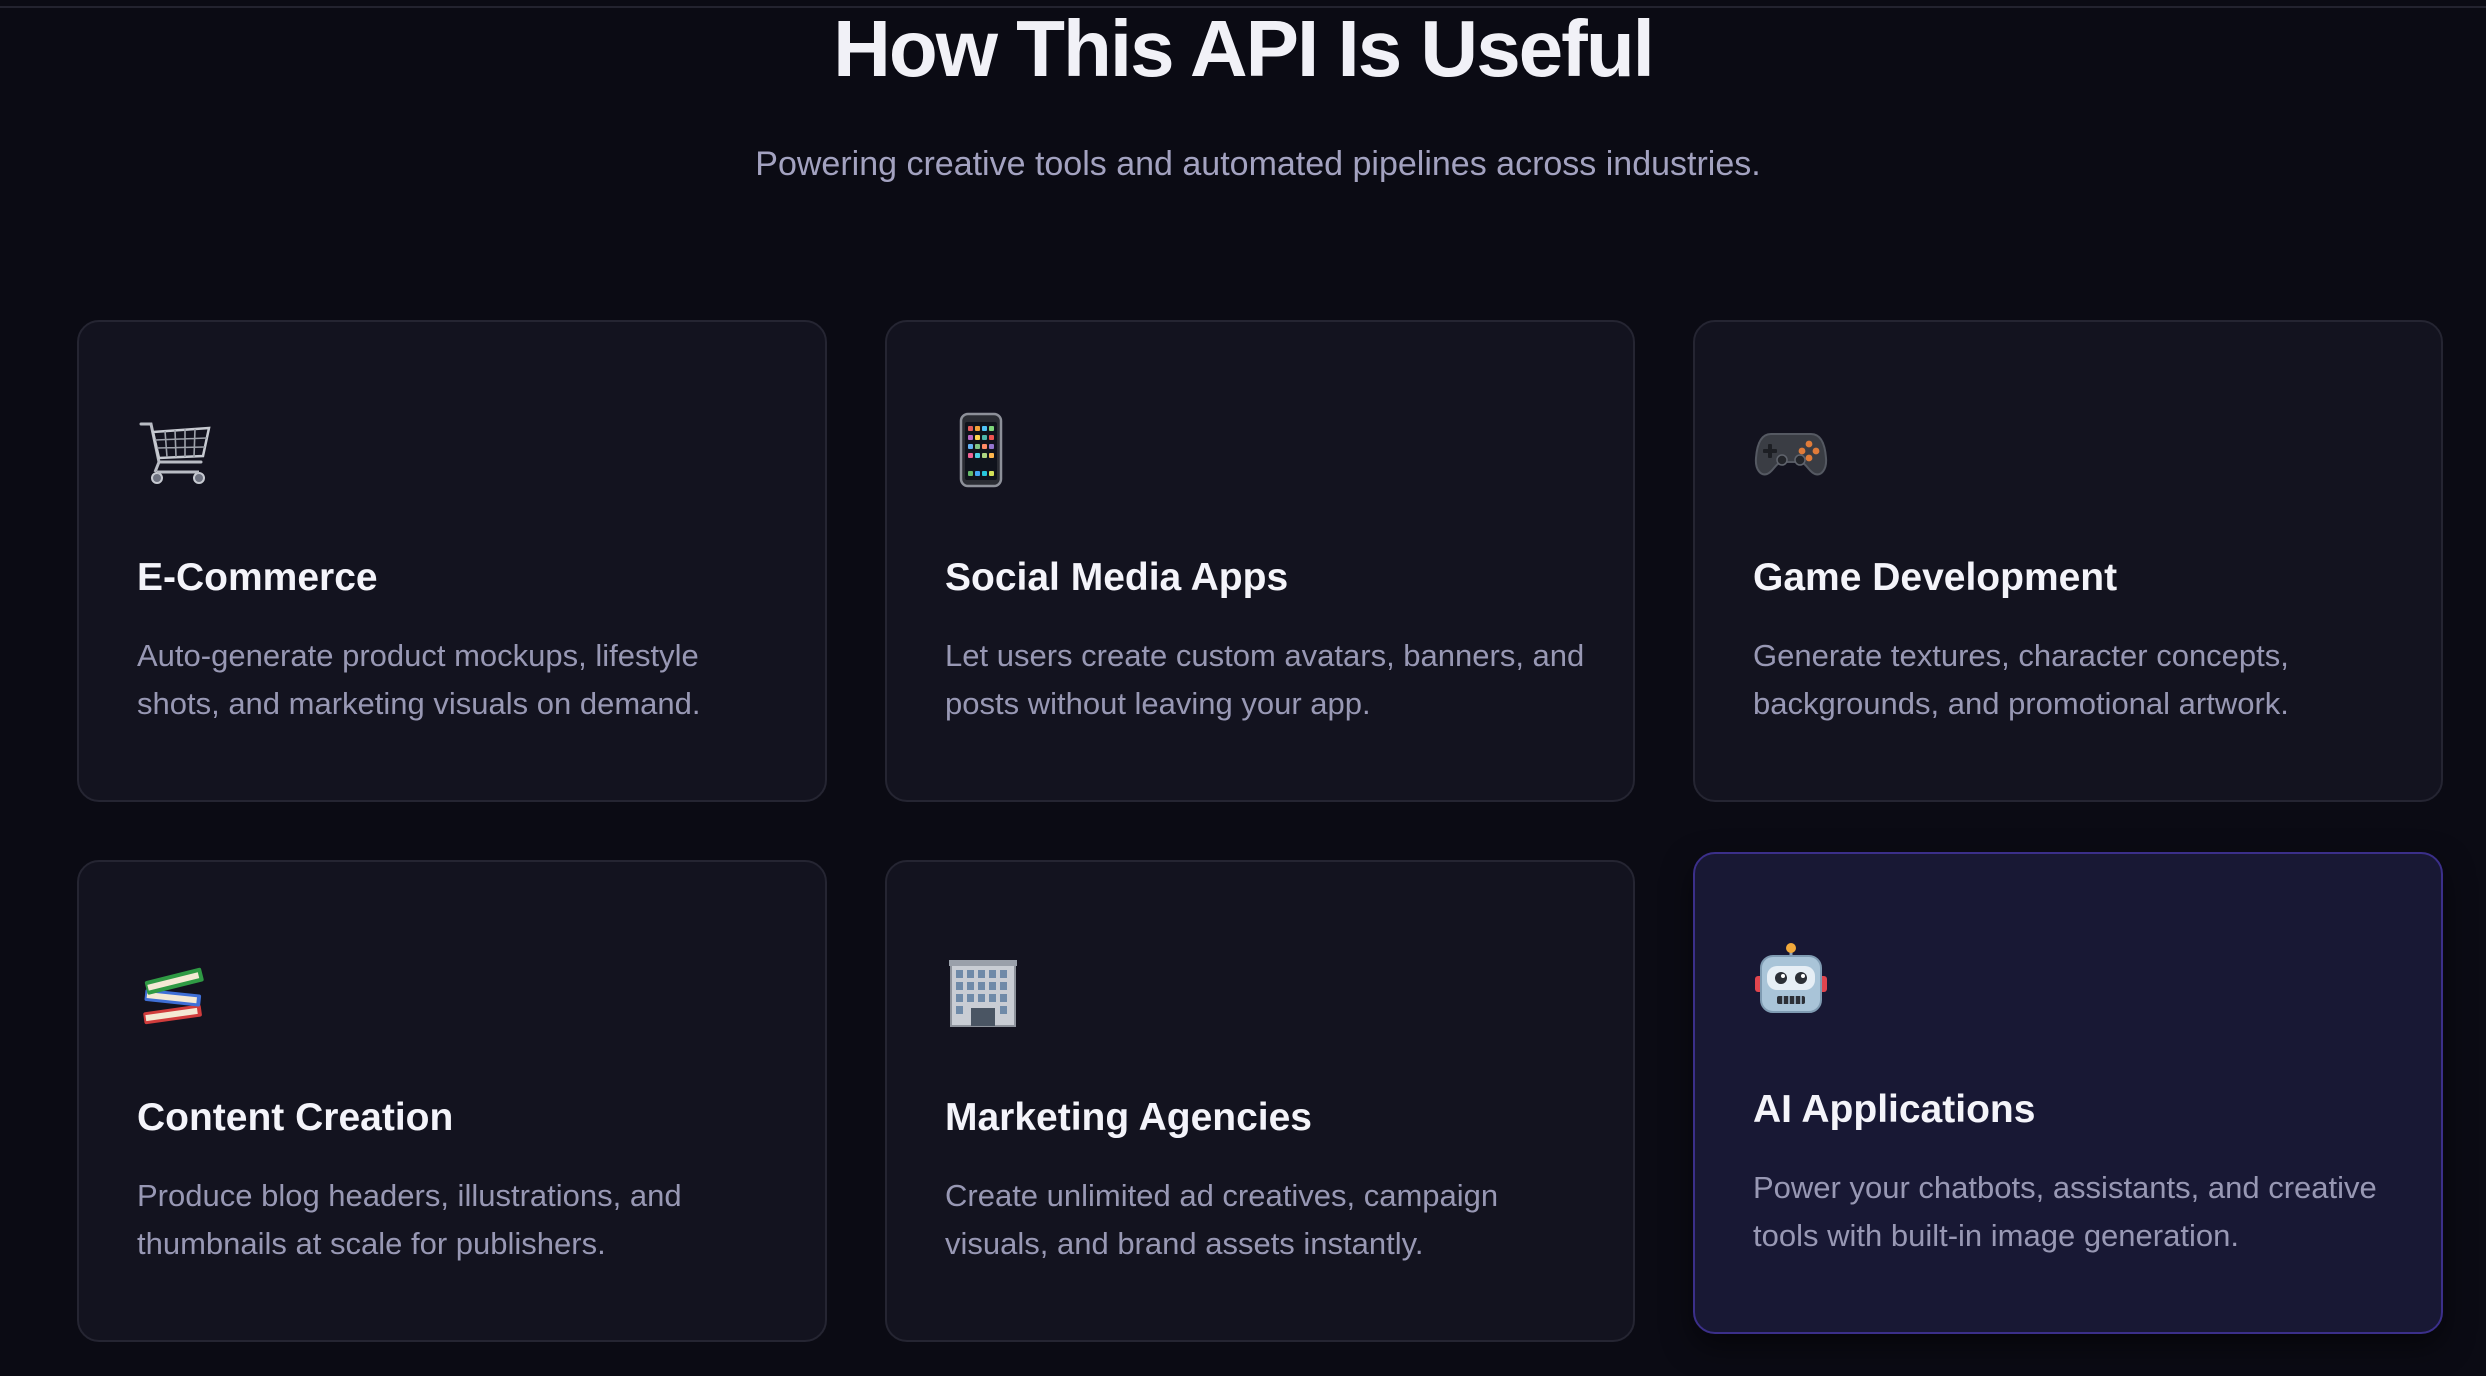 This screenshot has width=2486, height=1376. Describe the element at coordinates (1791, 978) in the screenshot. I see `robot-icon` at that location.